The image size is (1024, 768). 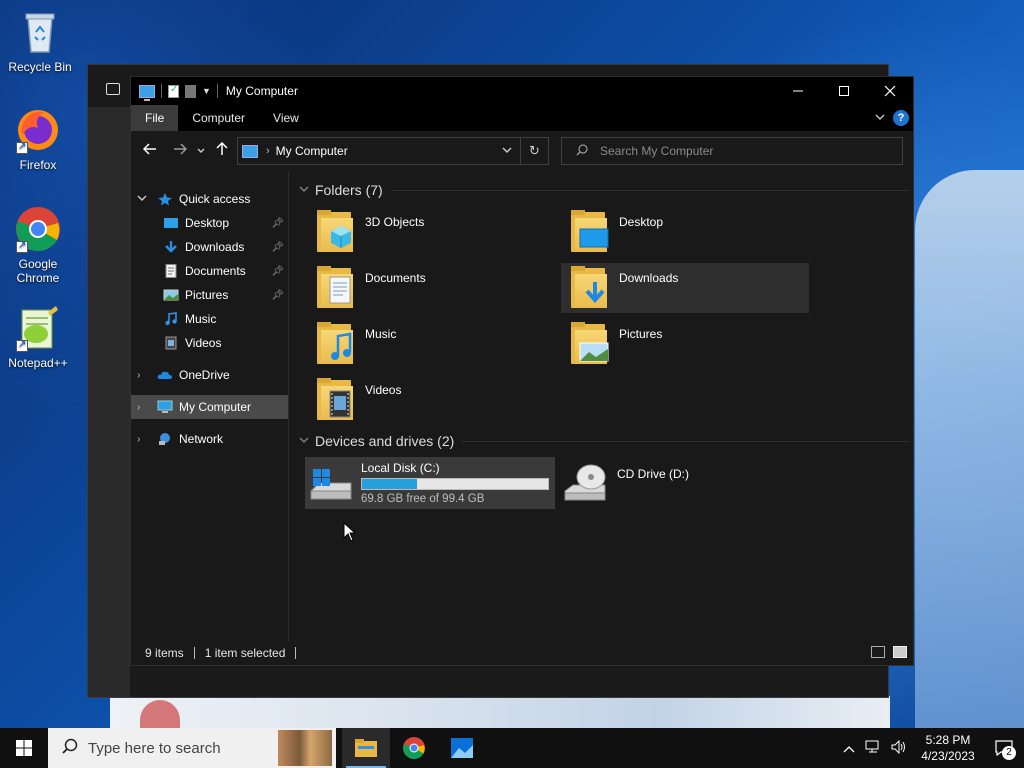 I want to click on folder-tile-3d-objects: 3D Objects, so click(x=431, y=232).